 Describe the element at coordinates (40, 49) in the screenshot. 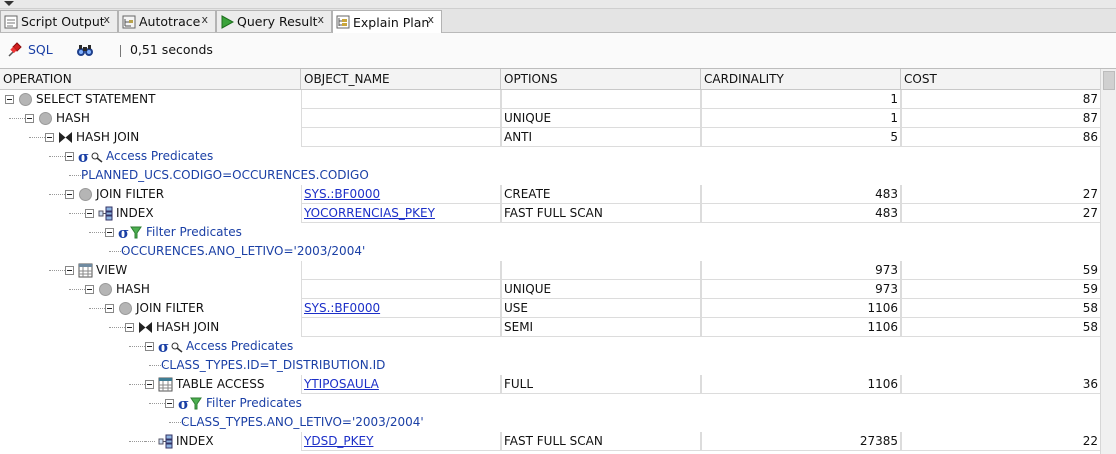

I see `sql-button: SQL` at that location.